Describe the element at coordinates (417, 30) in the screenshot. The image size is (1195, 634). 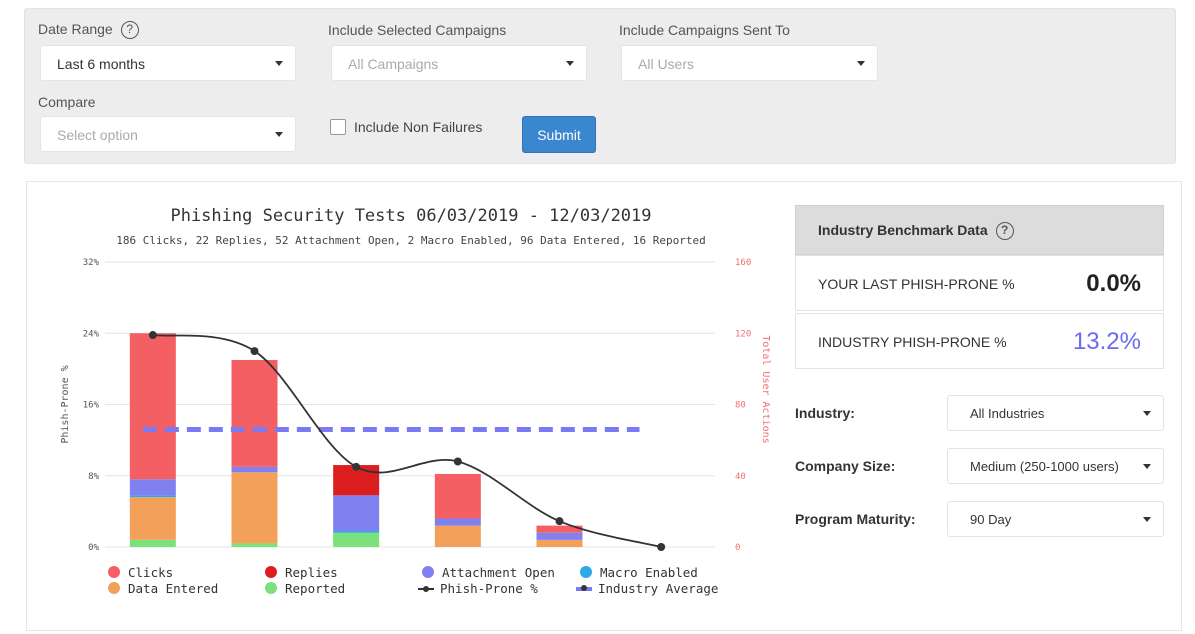
I see `campaigns-label: Include Selected Campaigns` at that location.